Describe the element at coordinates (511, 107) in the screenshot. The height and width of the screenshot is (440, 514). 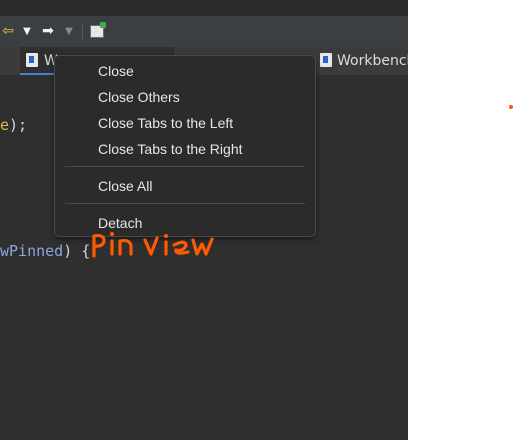
I see `annotation-marker-dot` at that location.